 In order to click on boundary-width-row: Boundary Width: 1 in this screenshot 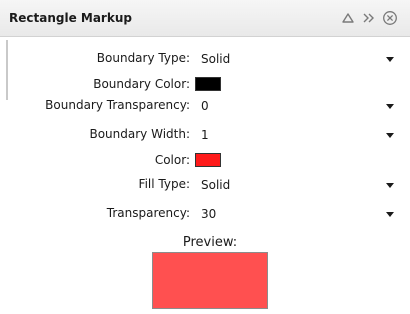, I will do `click(205, 135)`.